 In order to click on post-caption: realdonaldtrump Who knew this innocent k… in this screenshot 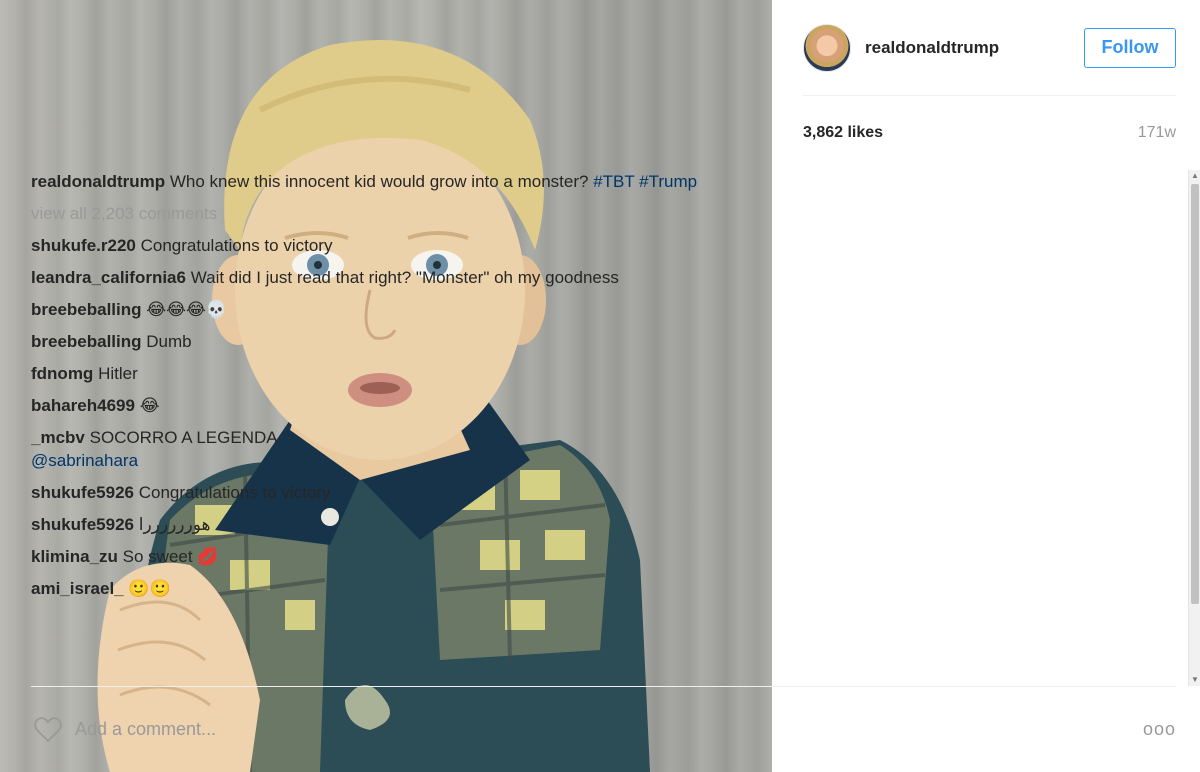, I will do `click(603, 181)`.